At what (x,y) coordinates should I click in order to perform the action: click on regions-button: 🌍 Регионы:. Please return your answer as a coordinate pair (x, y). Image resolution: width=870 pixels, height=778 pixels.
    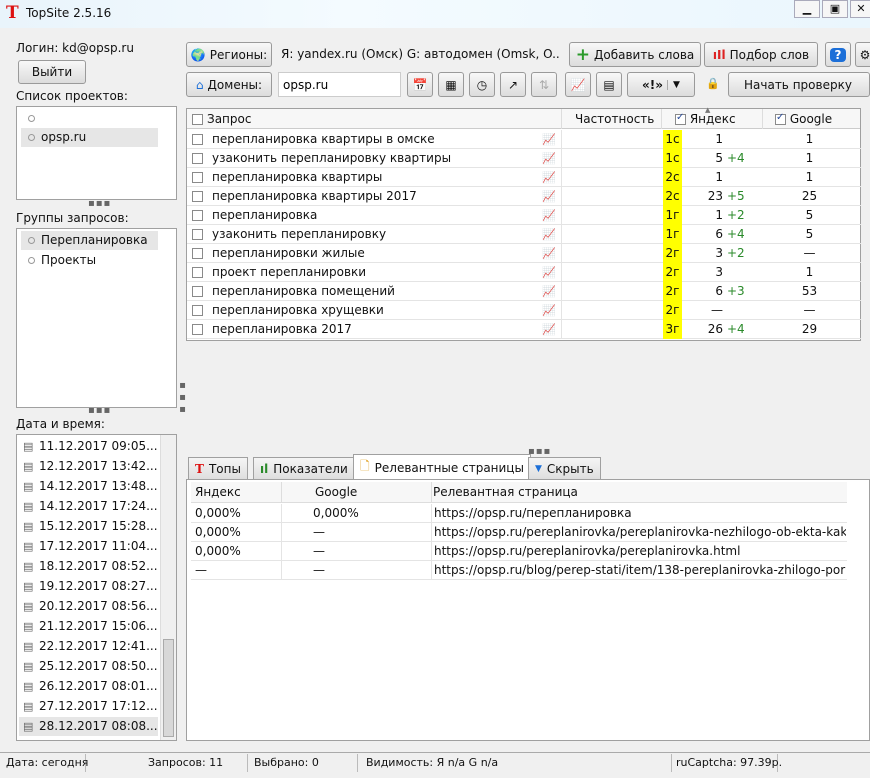
    Looking at the image, I should click on (229, 54).